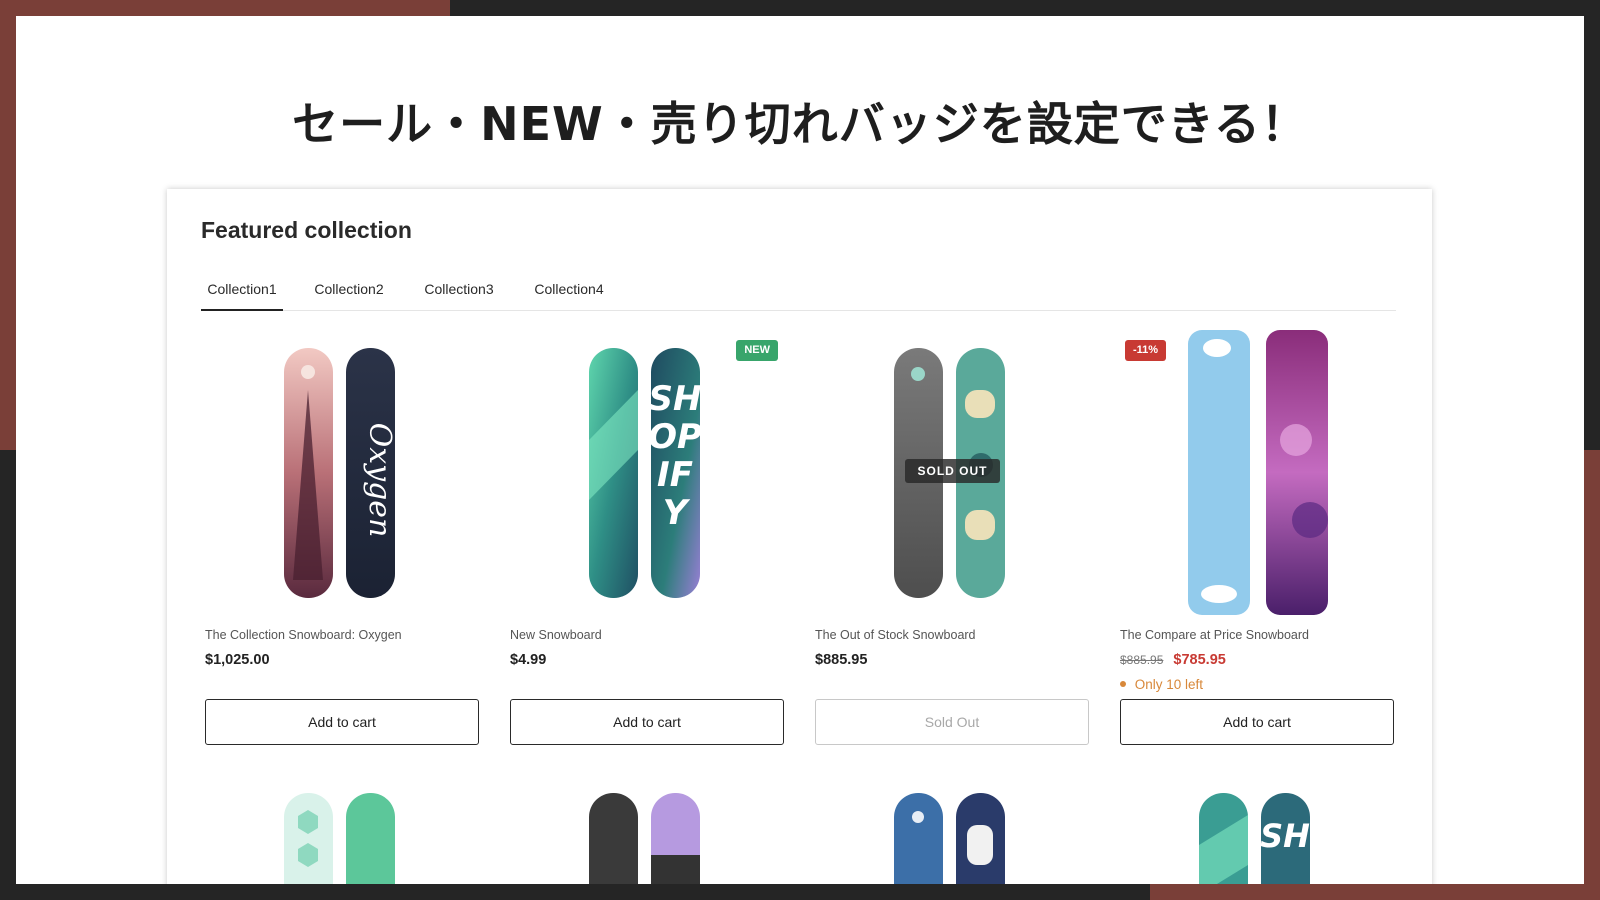 This screenshot has width=1600, height=900. What do you see at coordinates (237, 660) in the screenshot?
I see `product-price: $1,025.00` at bounding box center [237, 660].